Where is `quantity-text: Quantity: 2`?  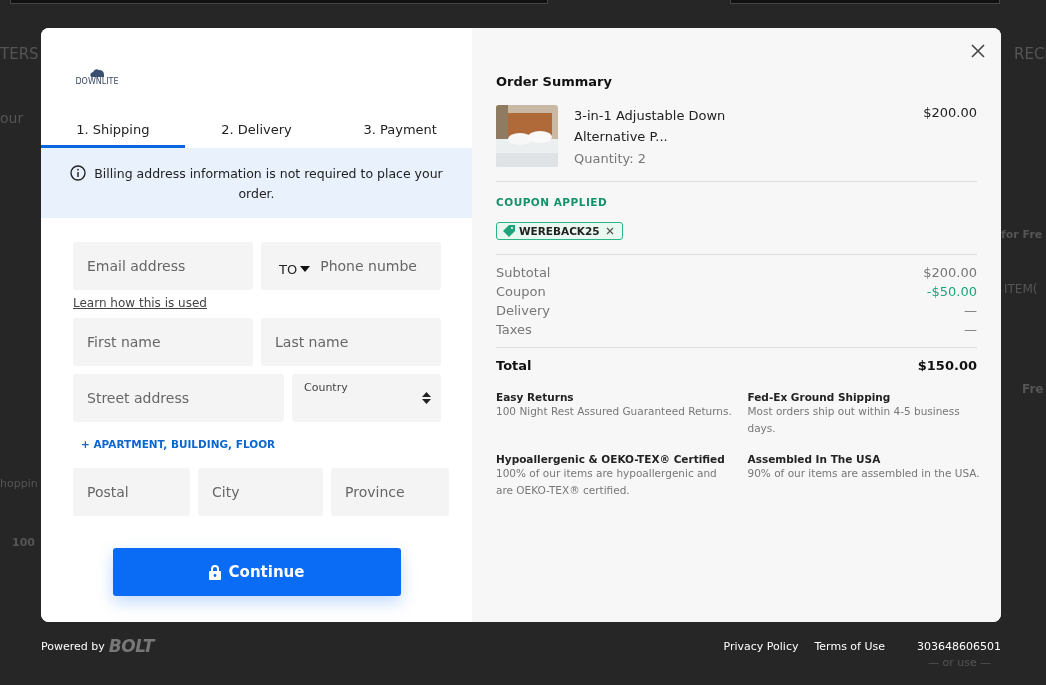 quantity-text: Quantity: 2 is located at coordinates (610, 158).